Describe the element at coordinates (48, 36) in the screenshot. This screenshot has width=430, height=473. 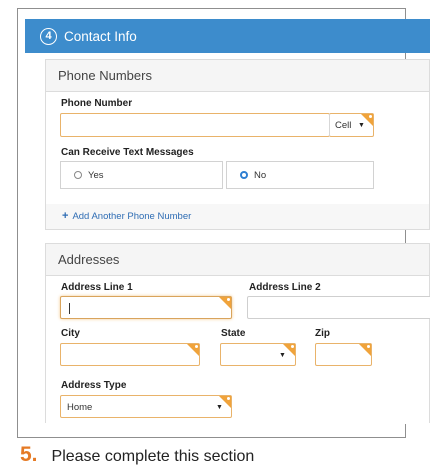
I see `step-badge: 4` at that location.